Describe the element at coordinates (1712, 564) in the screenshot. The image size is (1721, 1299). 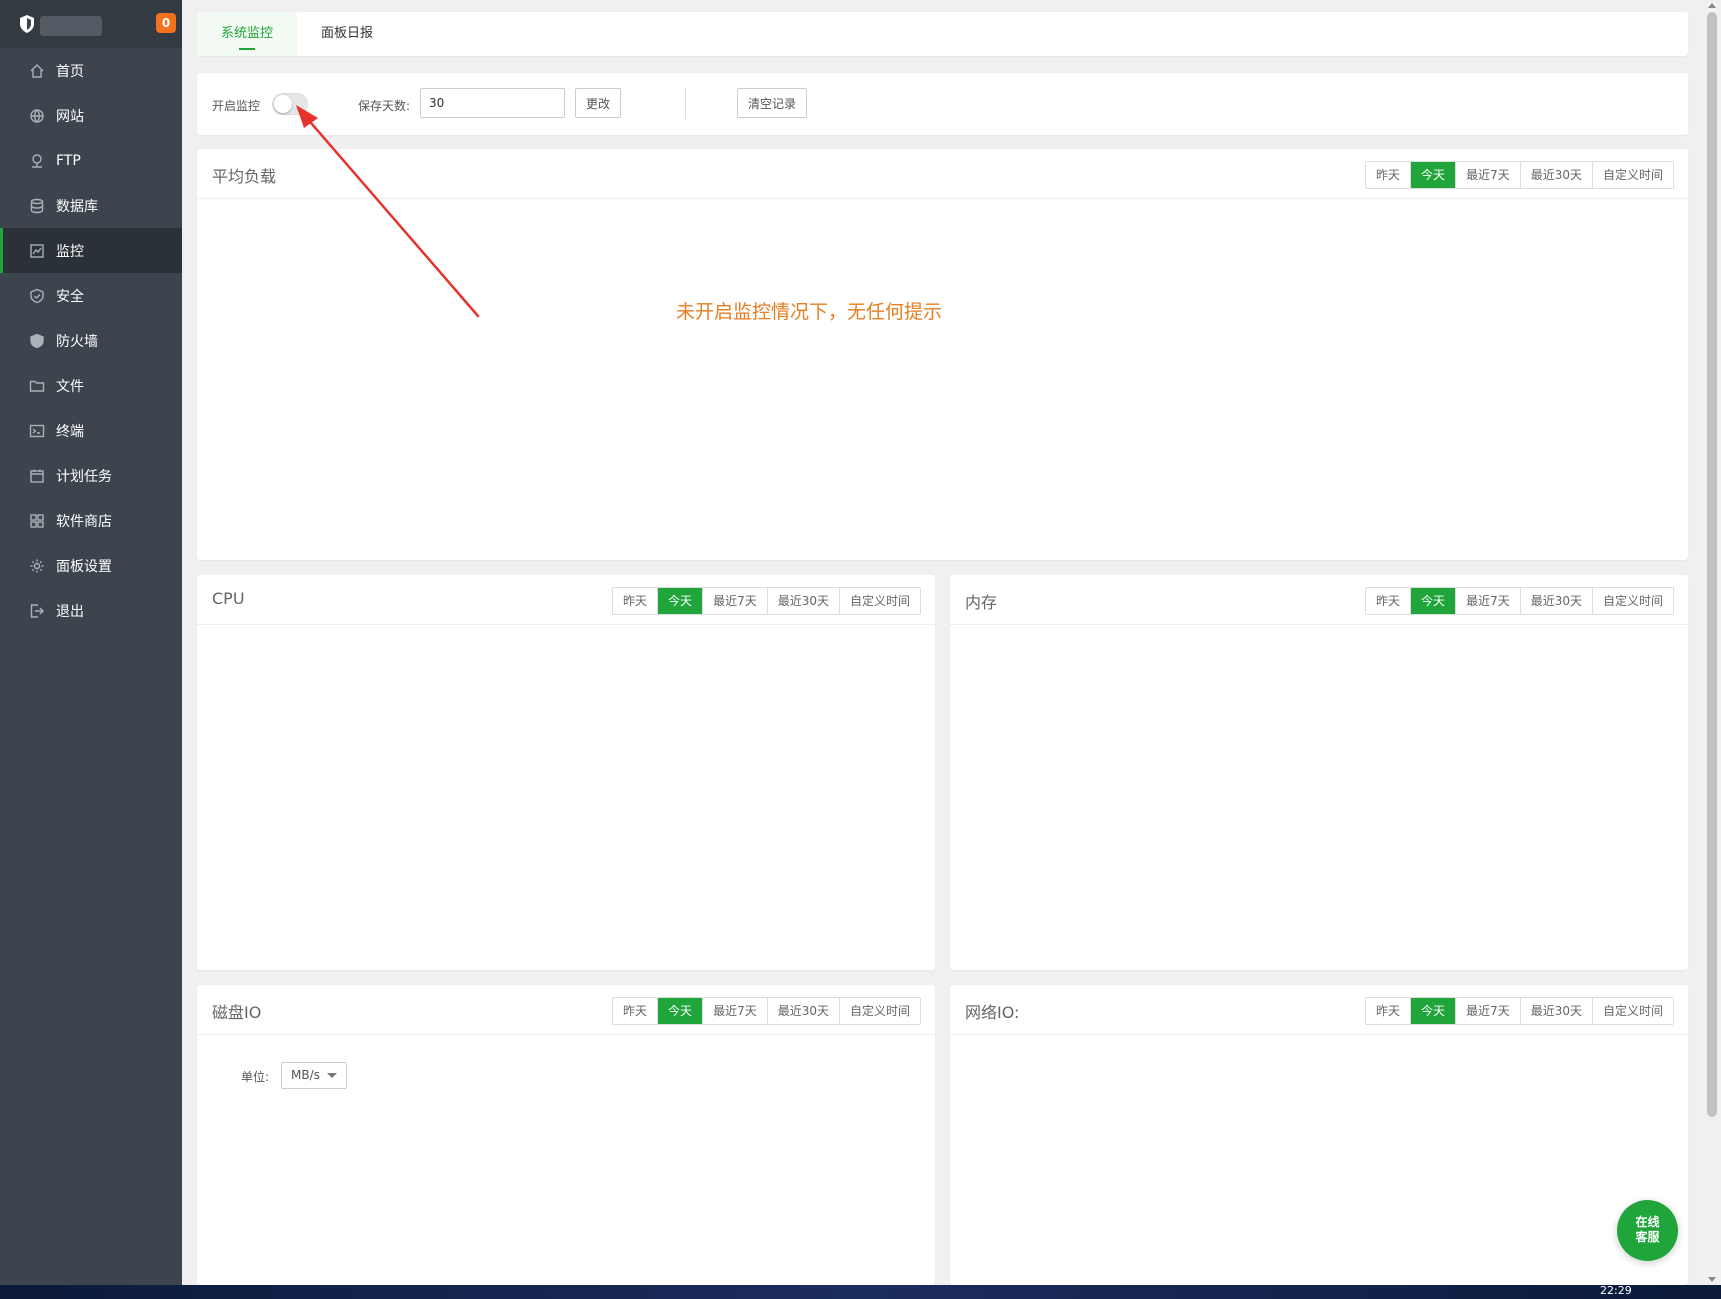
I see `scroll-thumb` at that location.